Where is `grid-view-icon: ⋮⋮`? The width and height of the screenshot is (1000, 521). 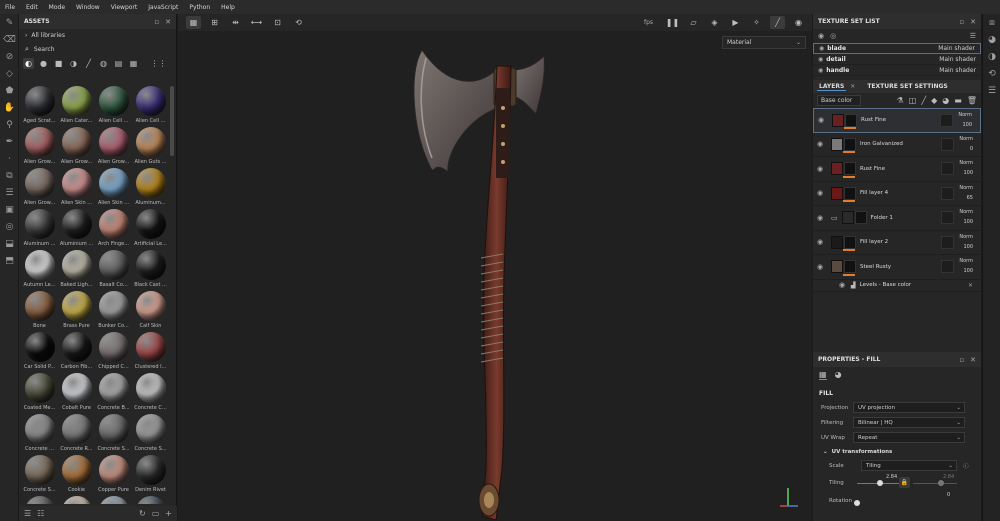
grid-view-icon: ⋮⋮ is located at coordinates (159, 63).